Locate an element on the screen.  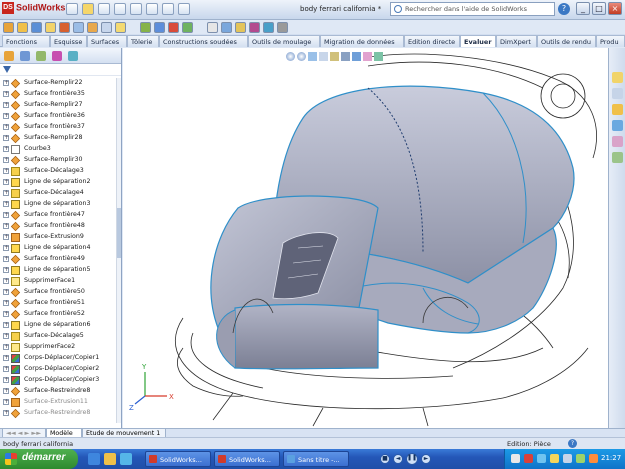
help-search-input: Rechercher dans l'aide de SolidWorks is located at coordinates (472, 9).